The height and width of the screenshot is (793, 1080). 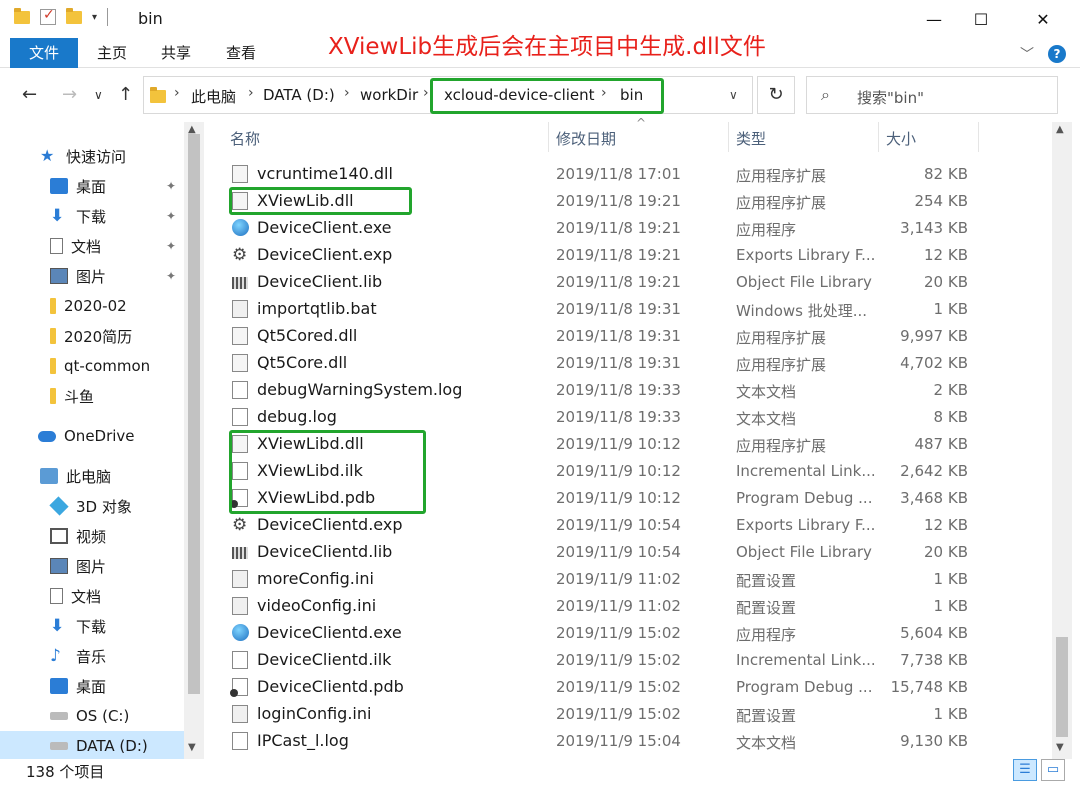 What do you see at coordinates (901, 138) in the screenshot?
I see `column-header-size: 大小` at bounding box center [901, 138].